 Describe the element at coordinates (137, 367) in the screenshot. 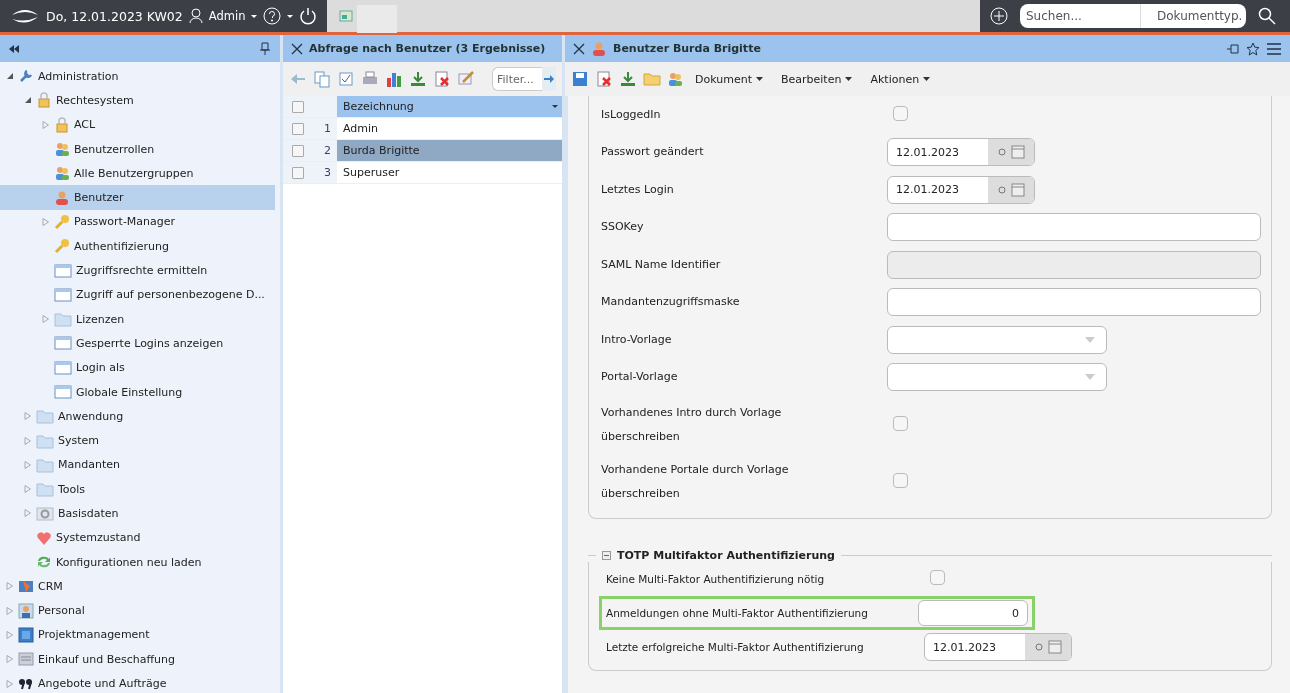

I see `tree-item: Login als` at that location.